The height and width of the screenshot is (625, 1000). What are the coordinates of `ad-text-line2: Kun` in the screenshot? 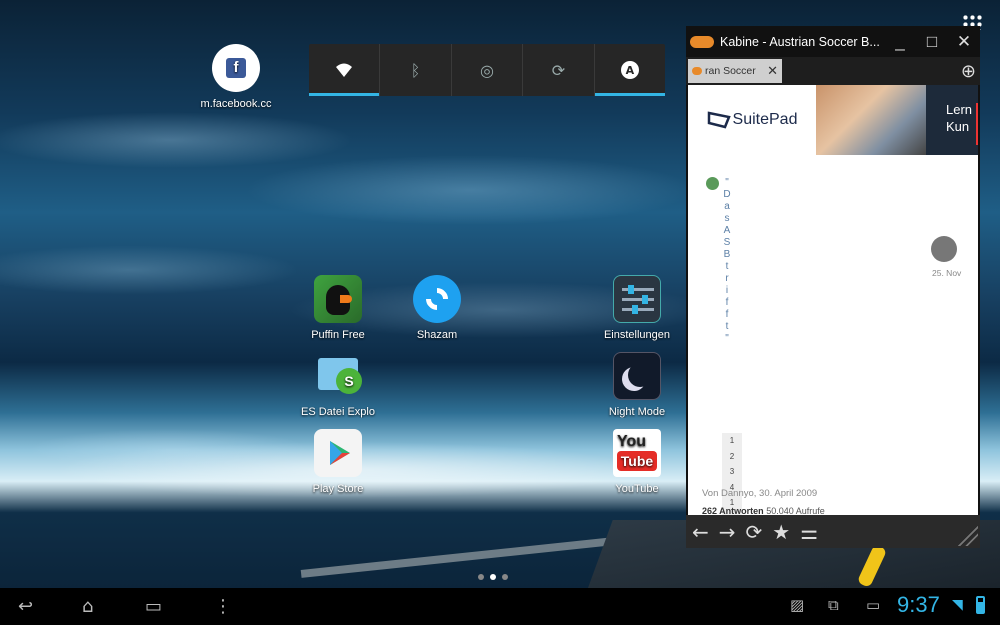 It's located at (958, 126).